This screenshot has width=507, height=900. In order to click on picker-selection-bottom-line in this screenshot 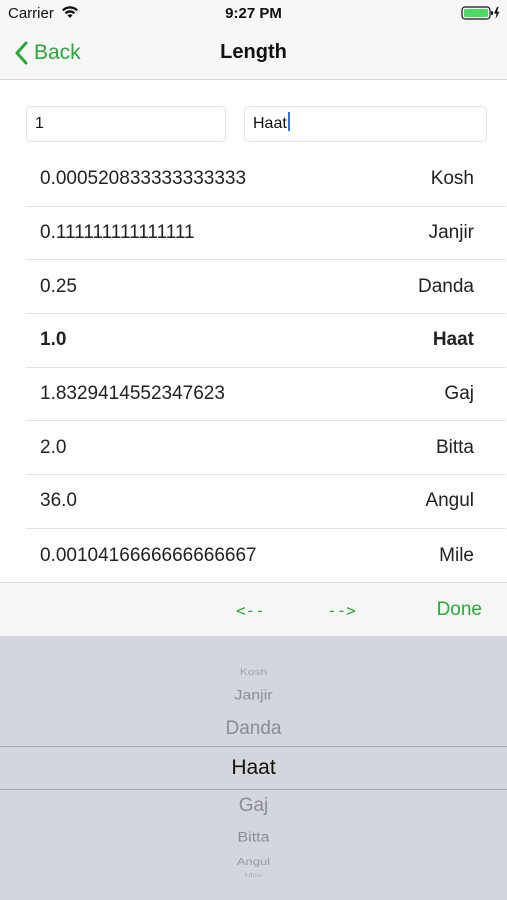, I will do `click(253, 789)`.